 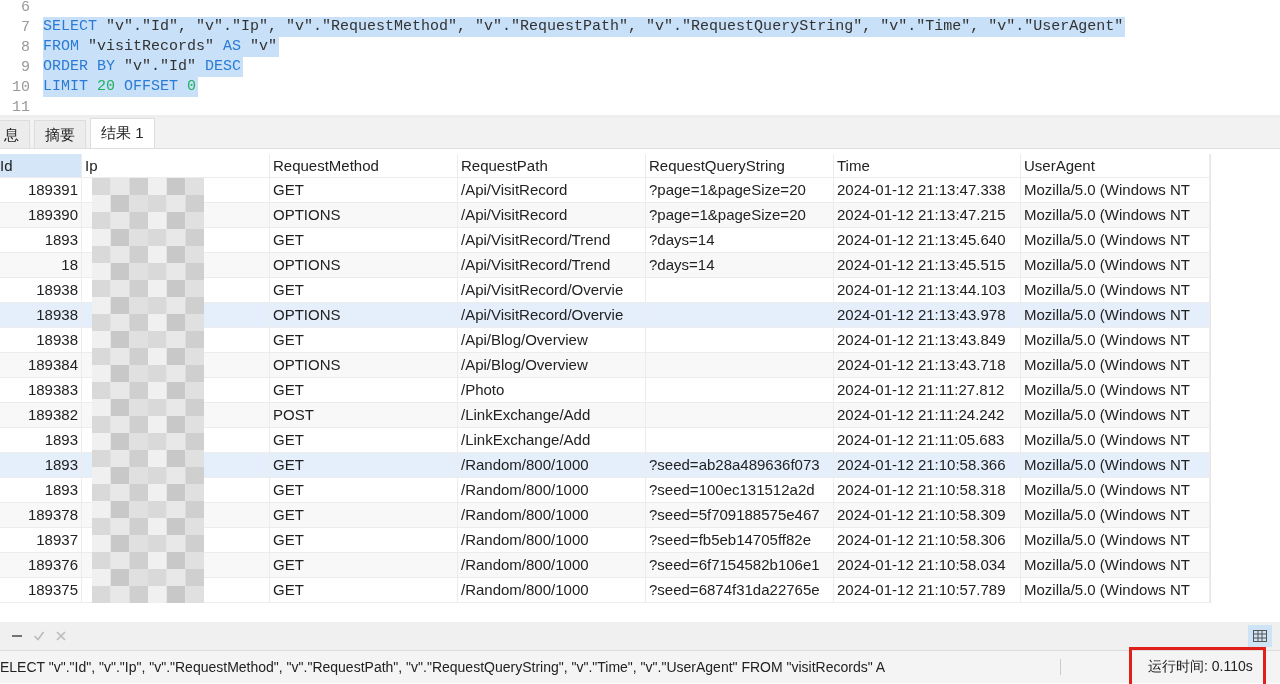 What do you see at coordinates (25, 47) in the screenshot?
I see `line-number: 8` at bounding box center [25, 47].